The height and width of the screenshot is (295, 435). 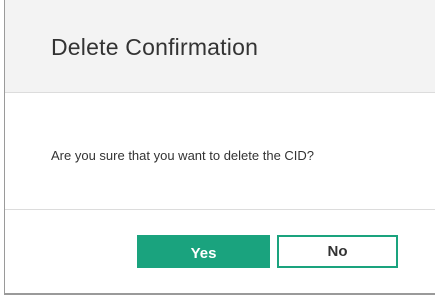 I want to click on dialog-title: Delete Confirmation, so click(x=155, y=47).